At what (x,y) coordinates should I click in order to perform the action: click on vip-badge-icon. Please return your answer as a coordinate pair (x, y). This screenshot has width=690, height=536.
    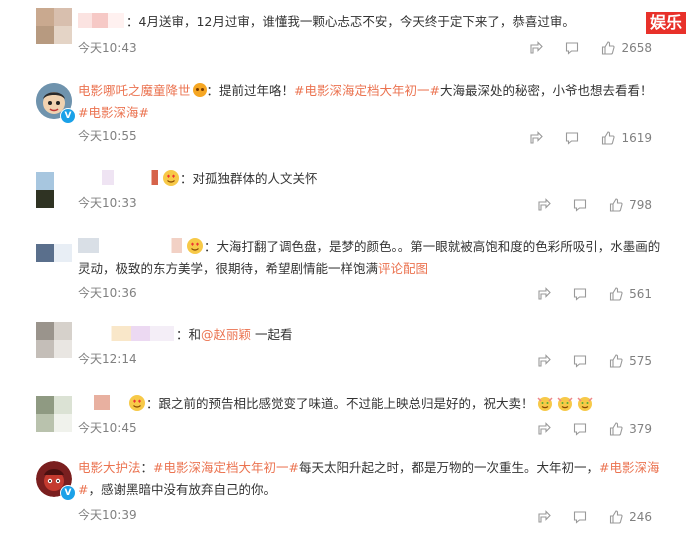
    Looking at the image, I should click on (199, 90).